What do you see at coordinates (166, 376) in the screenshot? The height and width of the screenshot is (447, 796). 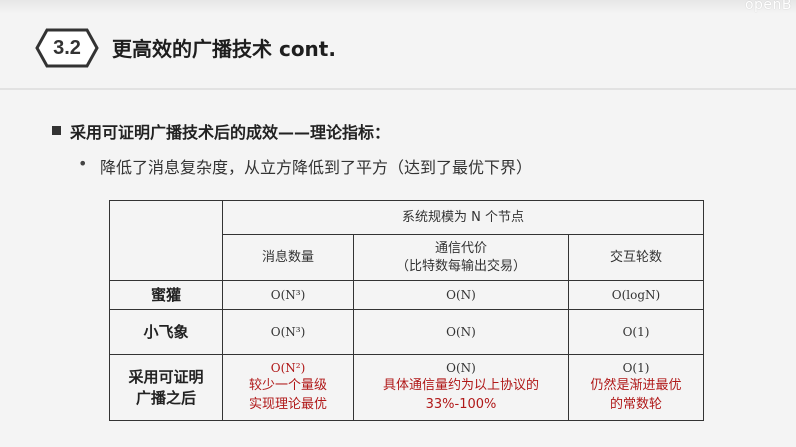 I see `row-label-line1: 采用可证明` at bounding box center [166, 376].